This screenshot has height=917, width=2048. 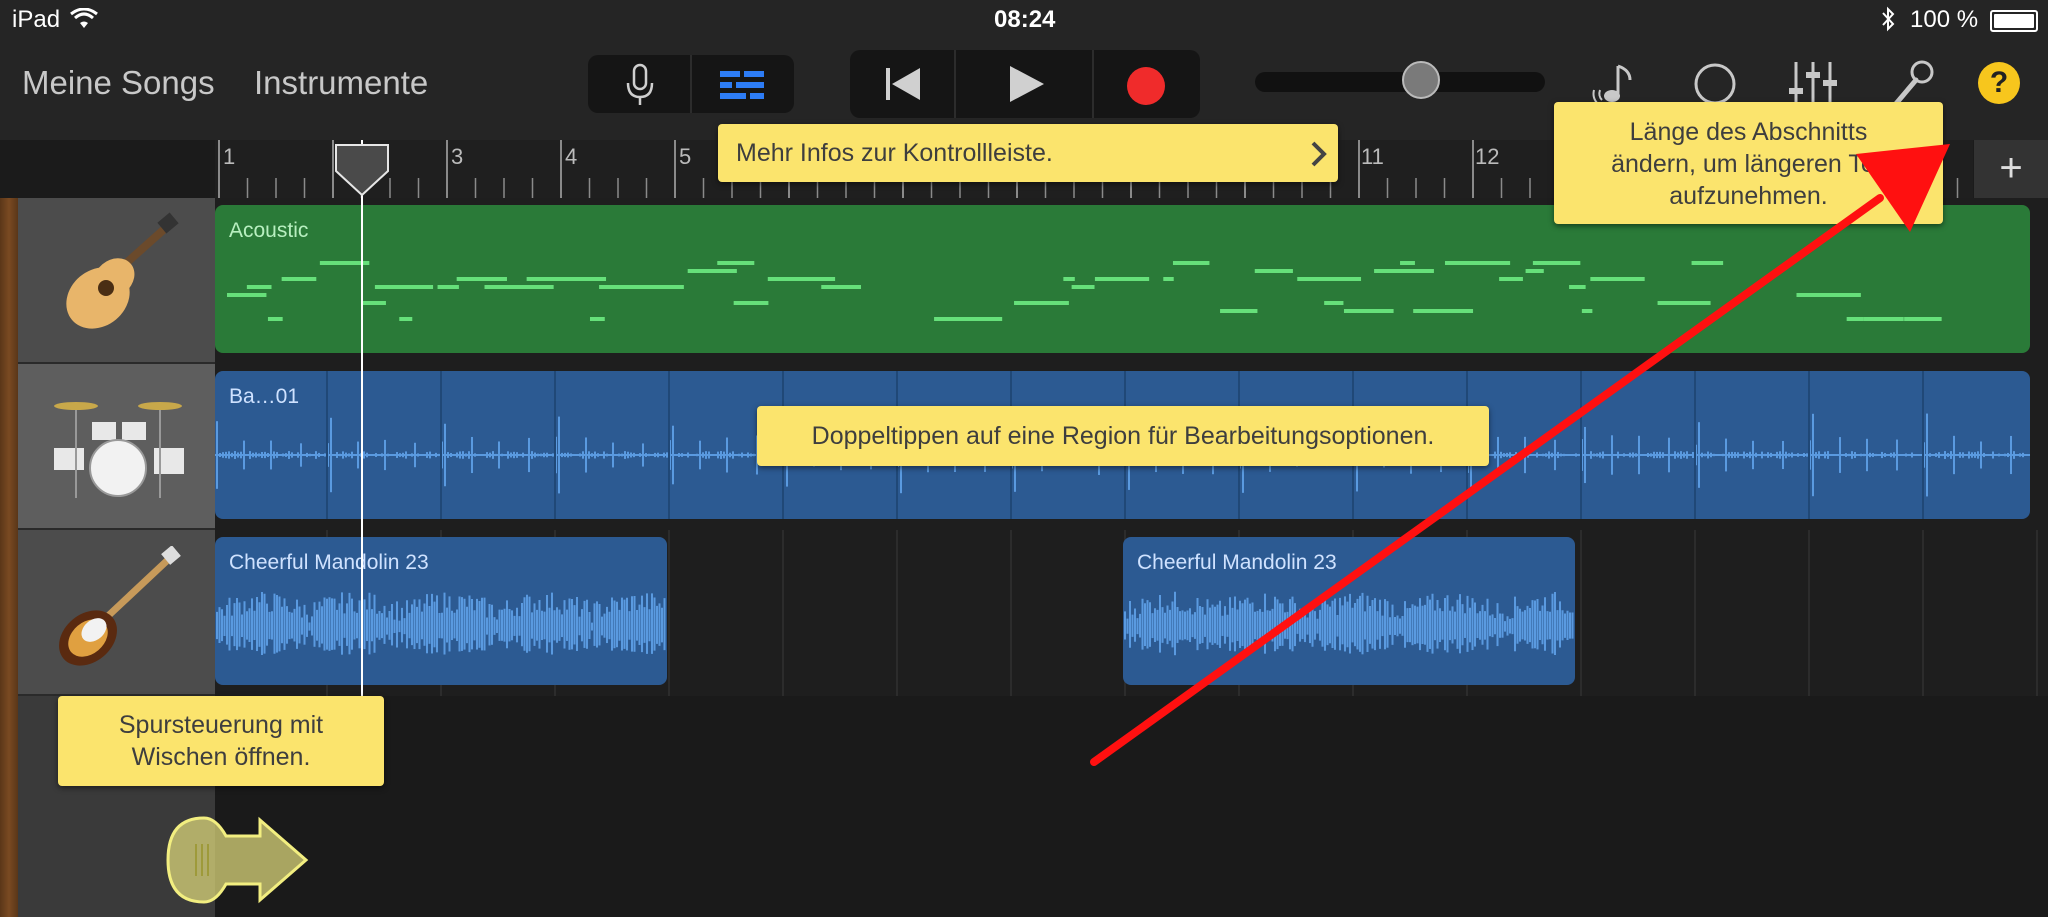 I want to click on help-label: ?, so click(x=1999, y=82).